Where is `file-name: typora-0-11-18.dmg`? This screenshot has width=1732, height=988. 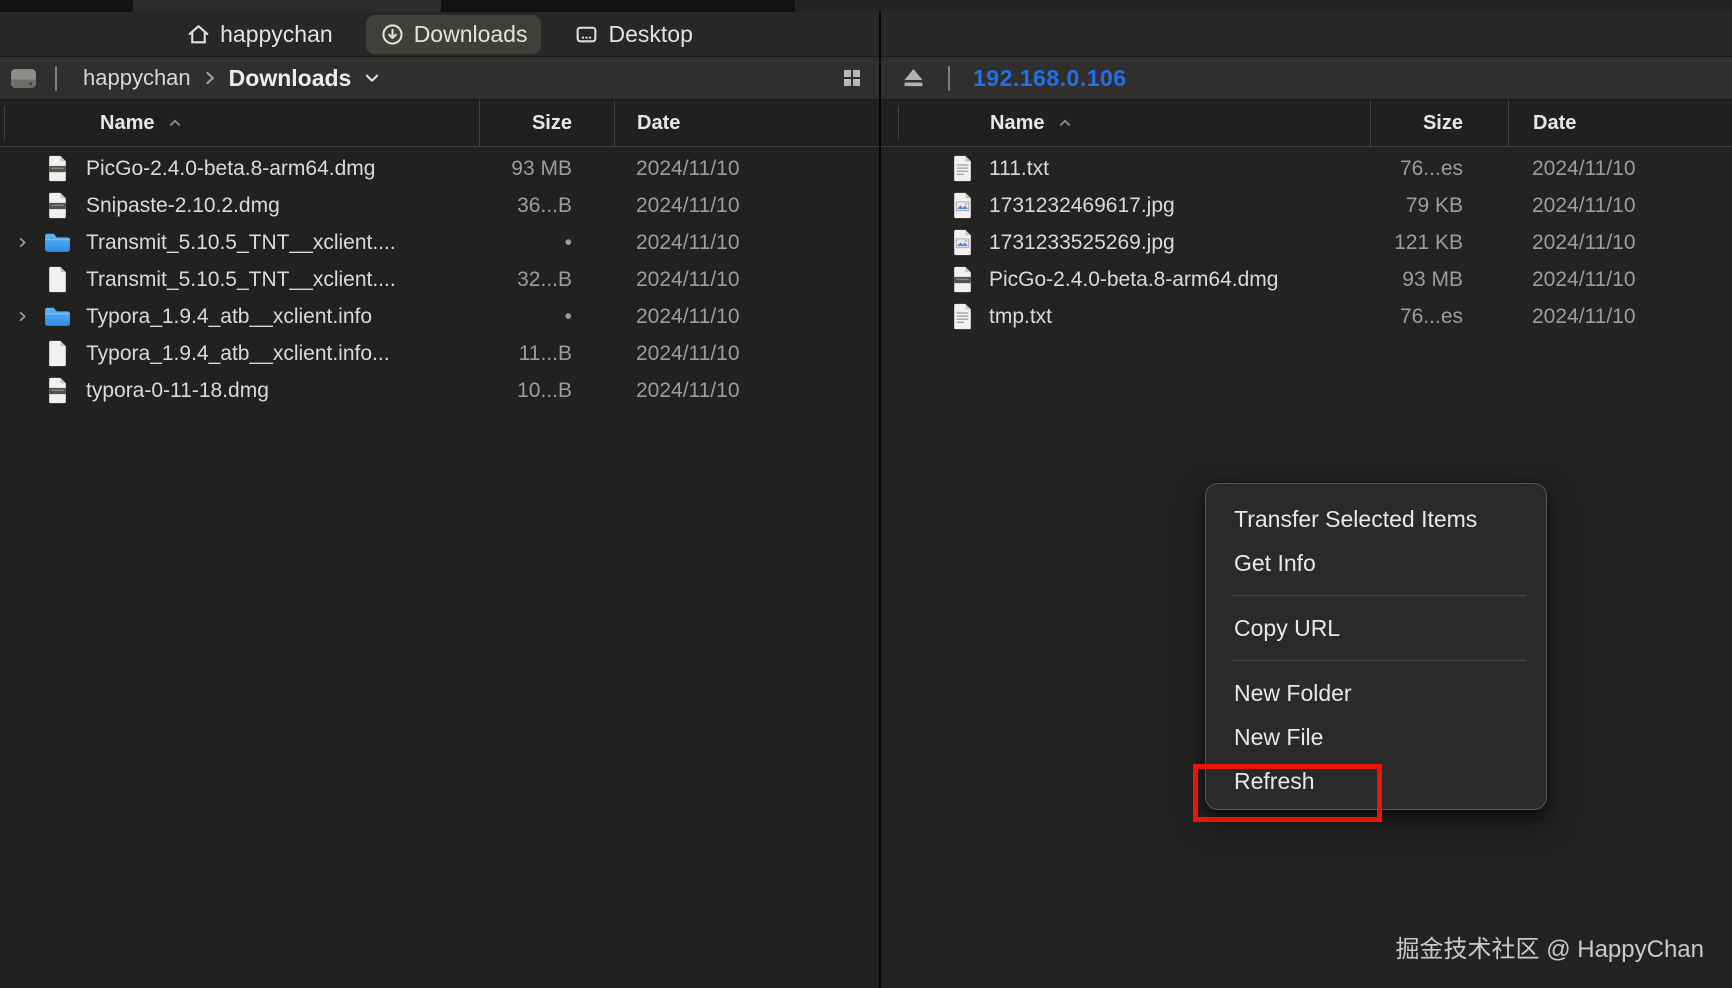
file-name: typora-0-11-18.dmg is located at coordinates (177, 390).